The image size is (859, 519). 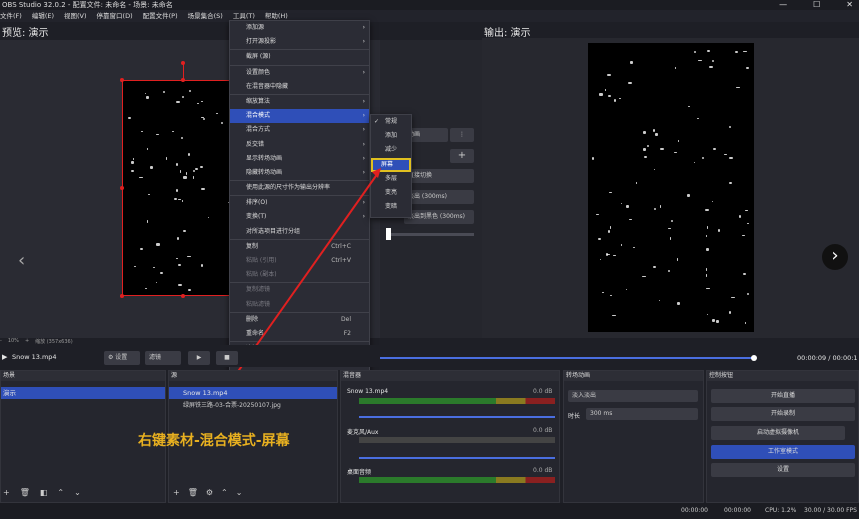 I want to click on media-filters-button: 滤镜, so click(x=163, y=358).